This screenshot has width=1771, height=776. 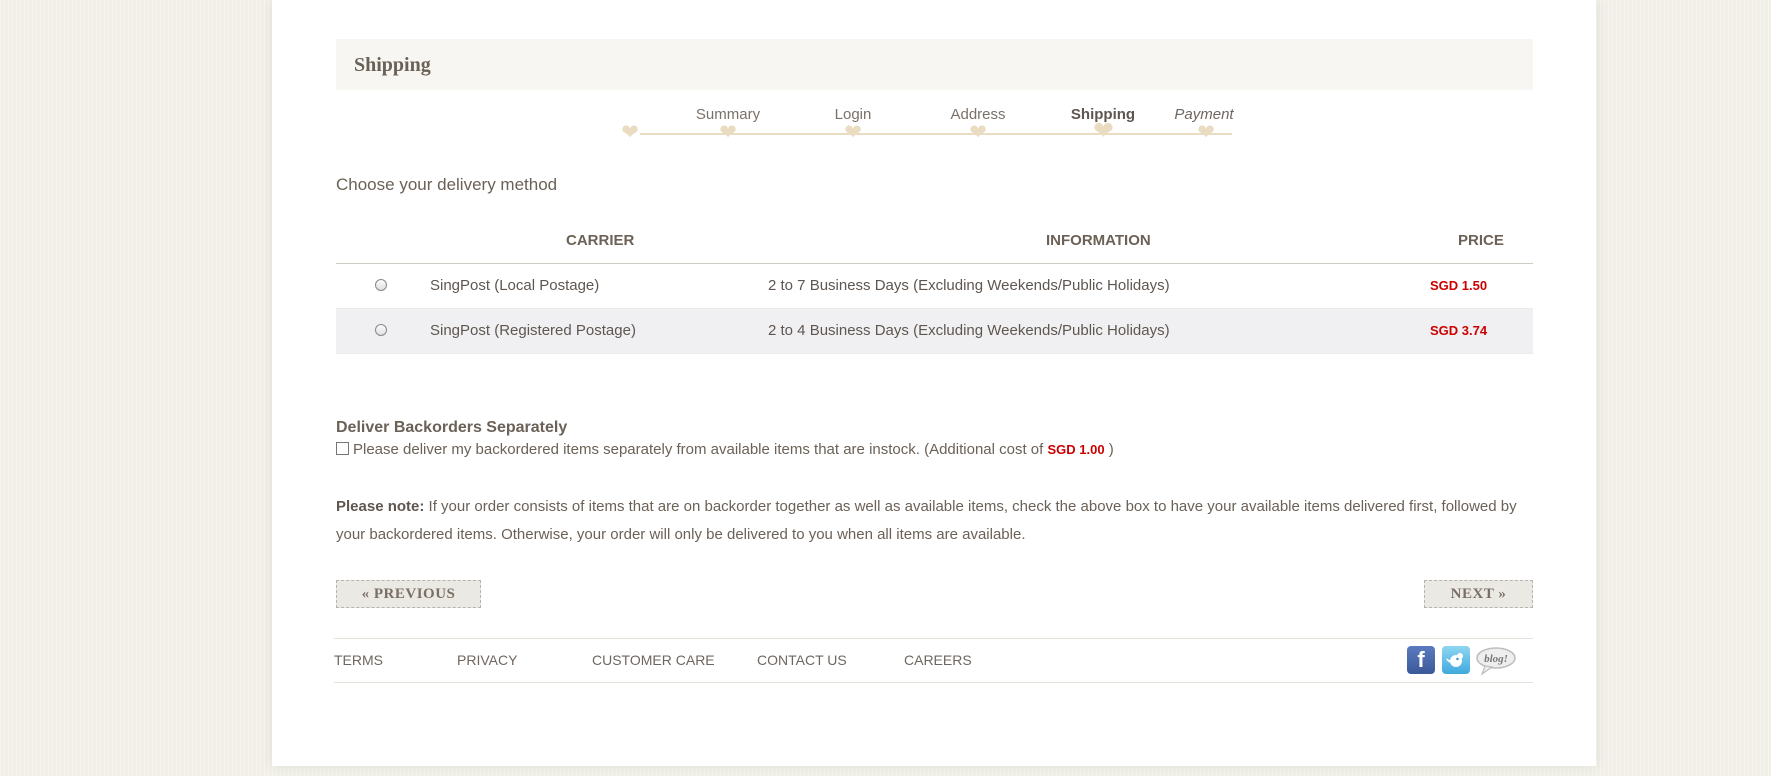 I want to click on backorders-closing: ), so click(x=1111, y=449).